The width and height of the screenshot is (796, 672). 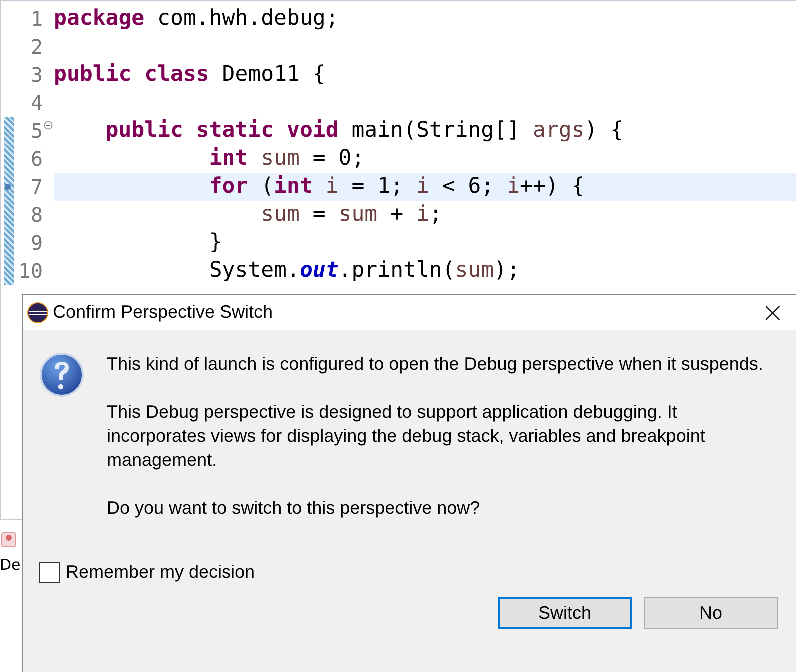 What do you see at coordinates (364, 131) in the screenshot?
I see `code-line: public static void main(String[] args) {` at bounding box center [364, 131].